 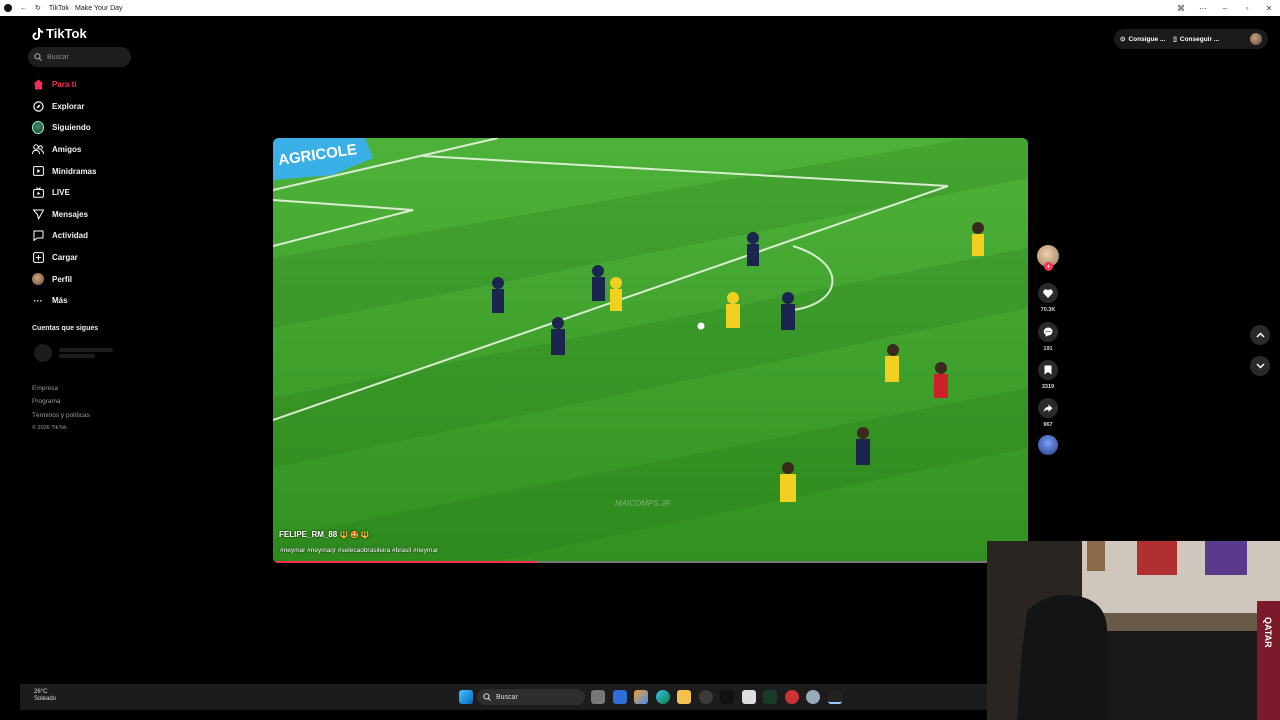 I want to click on sidebar-item-para-ti: Para ti, so click(x=92, y=85).